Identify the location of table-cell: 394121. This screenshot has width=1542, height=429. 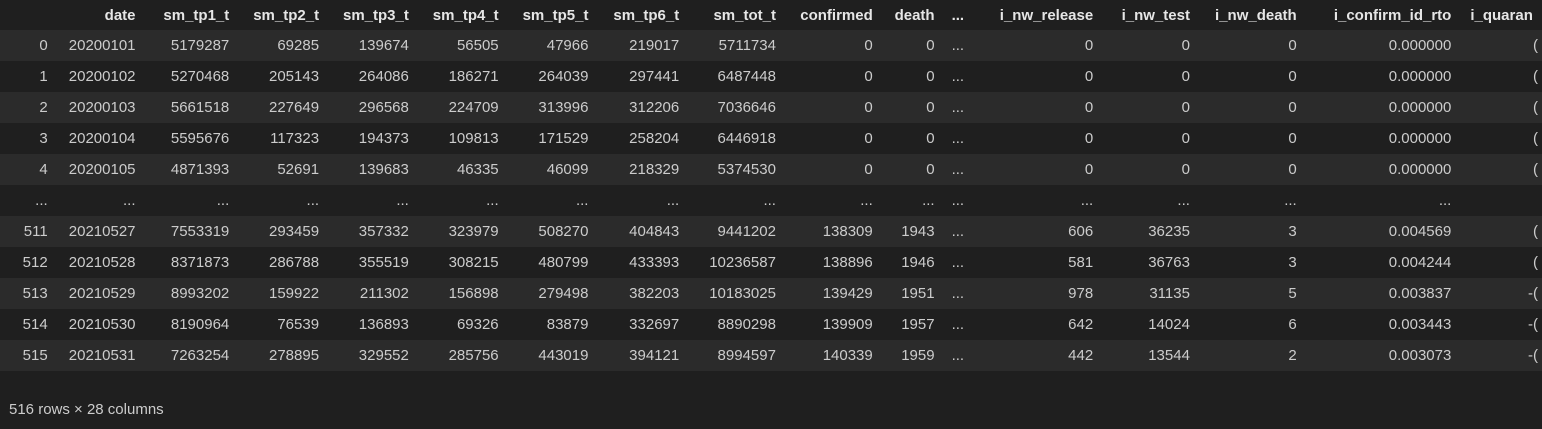
(654, 355).